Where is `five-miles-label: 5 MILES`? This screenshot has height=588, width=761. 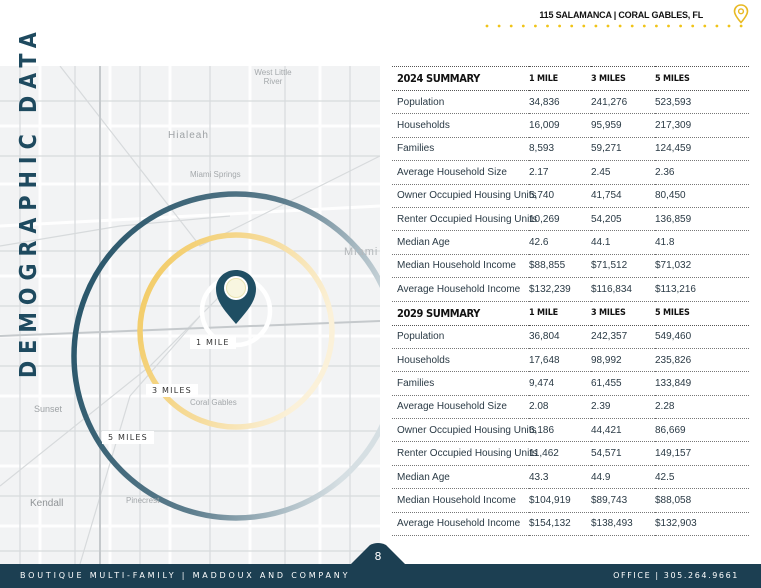
five-miles-label: 5 MILES is located at coordinates (128, 437).